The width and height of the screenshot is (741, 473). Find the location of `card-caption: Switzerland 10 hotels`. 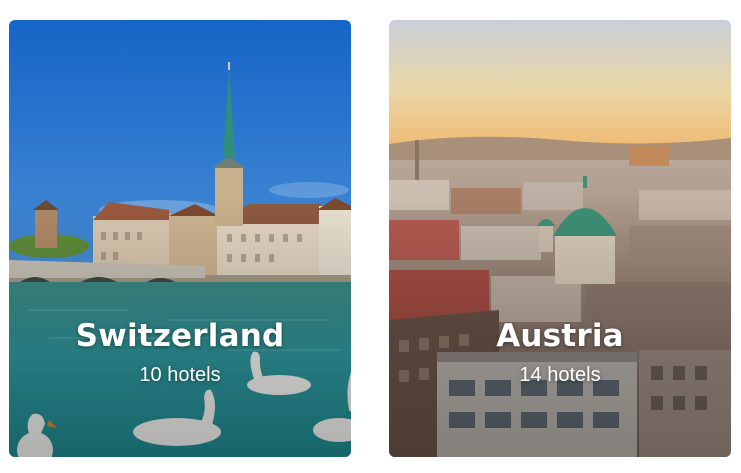

card-caption: Switzerland 10 hotels is located at coordinates (180, 352).